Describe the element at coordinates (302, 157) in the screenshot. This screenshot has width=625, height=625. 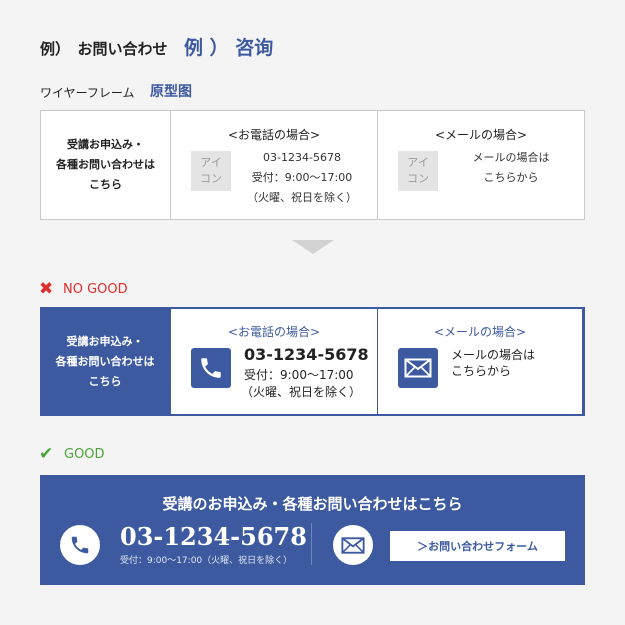
I see `wireframe-phone-number: 03-1234-5678` at that location.